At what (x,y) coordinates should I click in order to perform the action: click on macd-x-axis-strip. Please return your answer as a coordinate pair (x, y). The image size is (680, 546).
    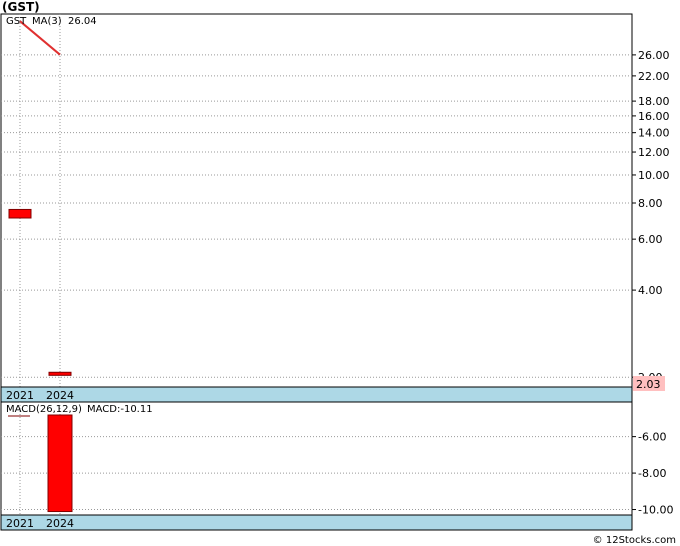
    Looking at the image, I should click on (316, 522).